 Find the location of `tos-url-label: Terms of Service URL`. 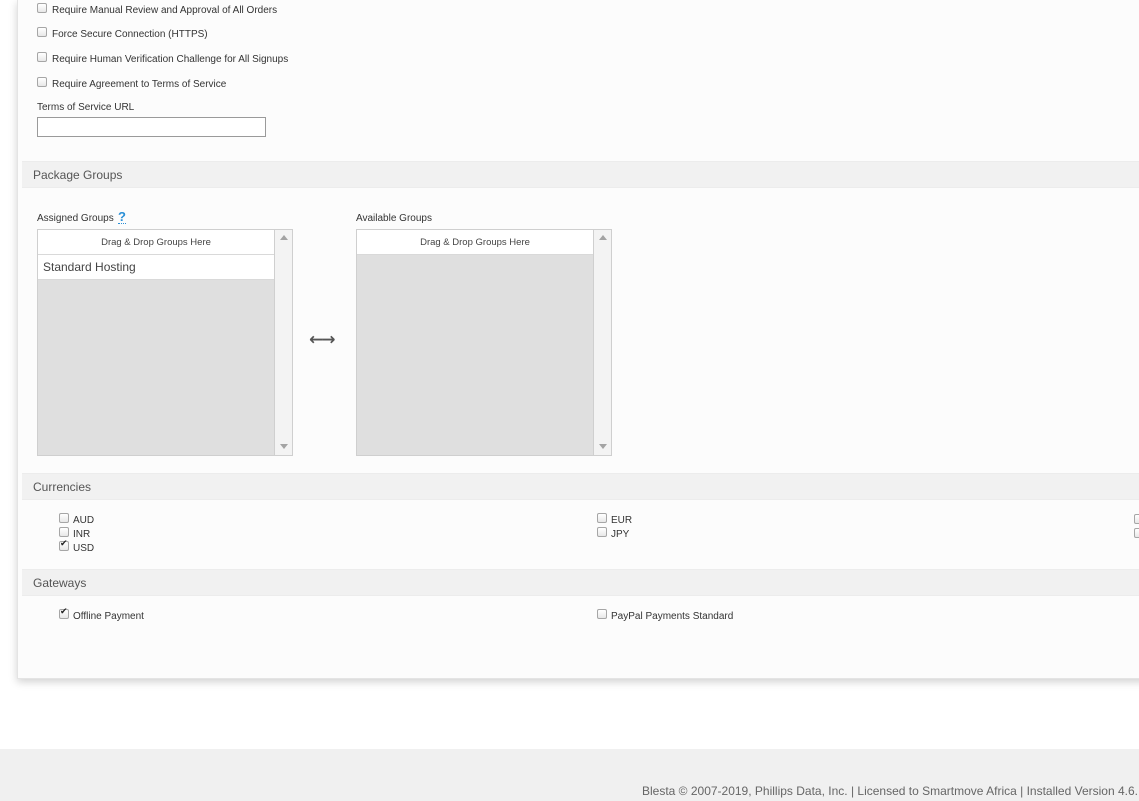

tos-url-label: Terms of Service URL is located at coordinates (86, 107).